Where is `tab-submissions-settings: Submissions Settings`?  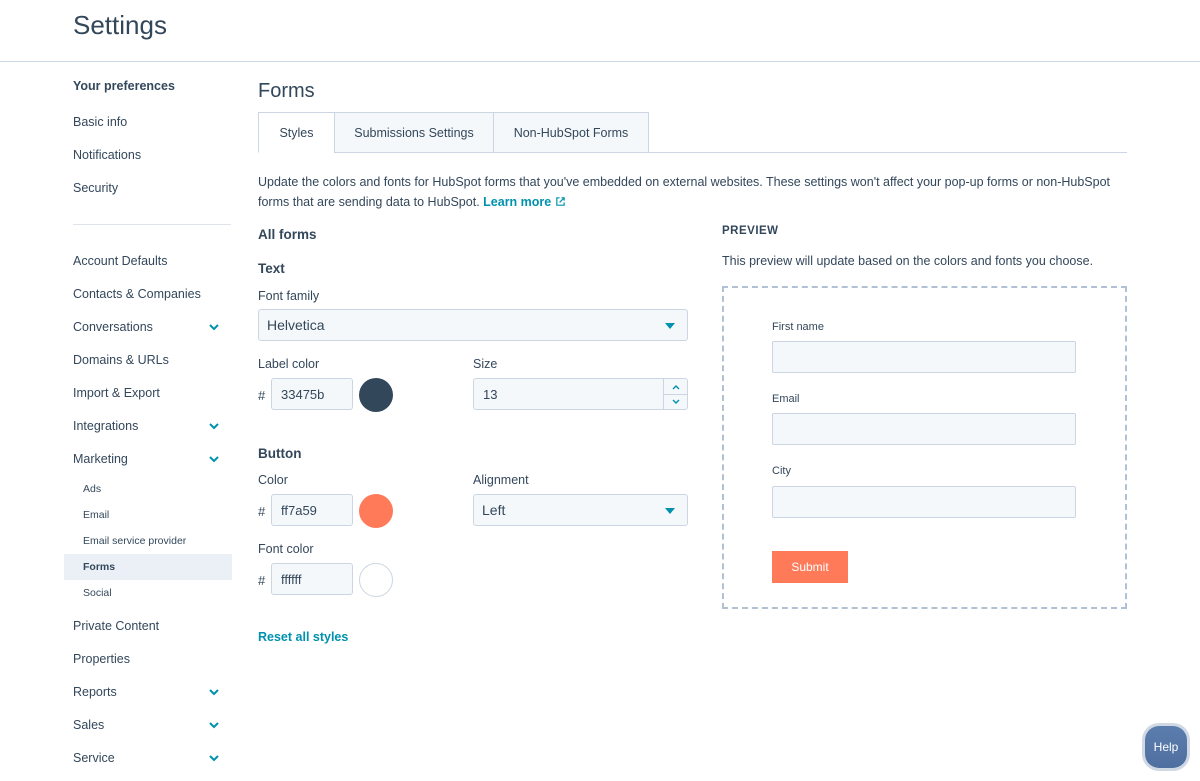 tab-submissions-settings: Submissions Settings is located at coordinates (414, 132).